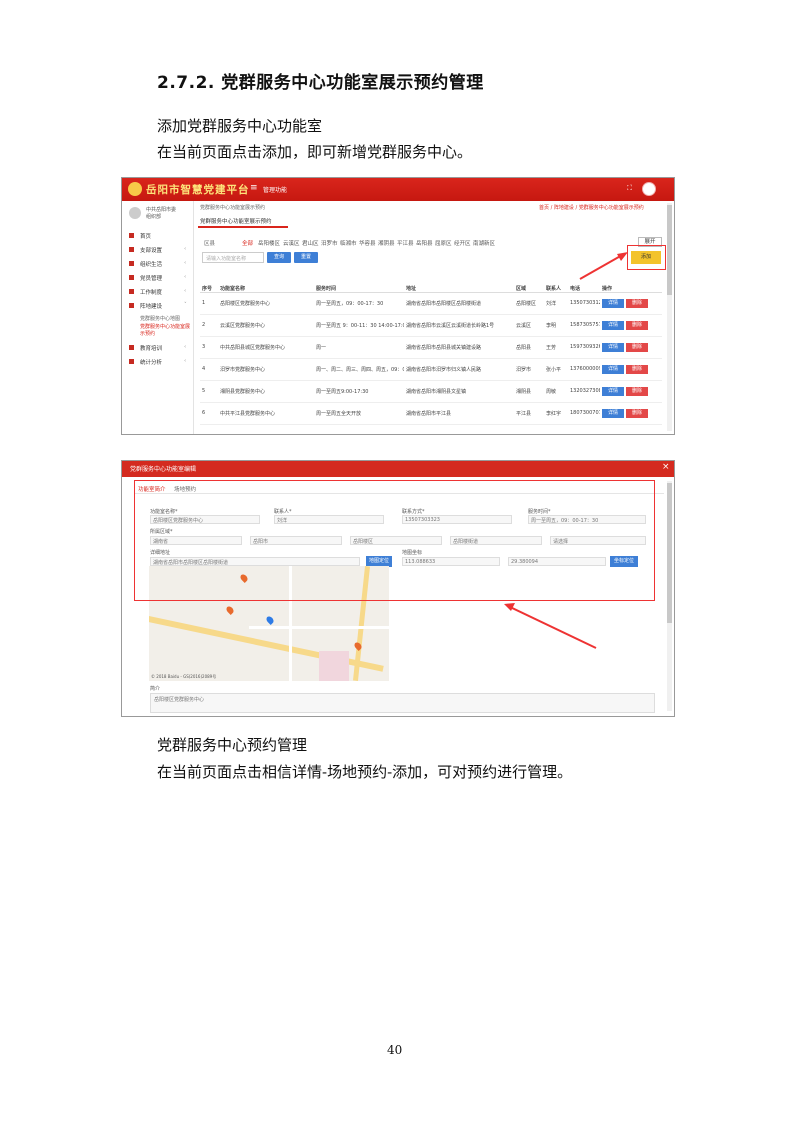  Describe the element at coordinates (395, 1050) in the screenshot. I see `page-number: 40` at that location.